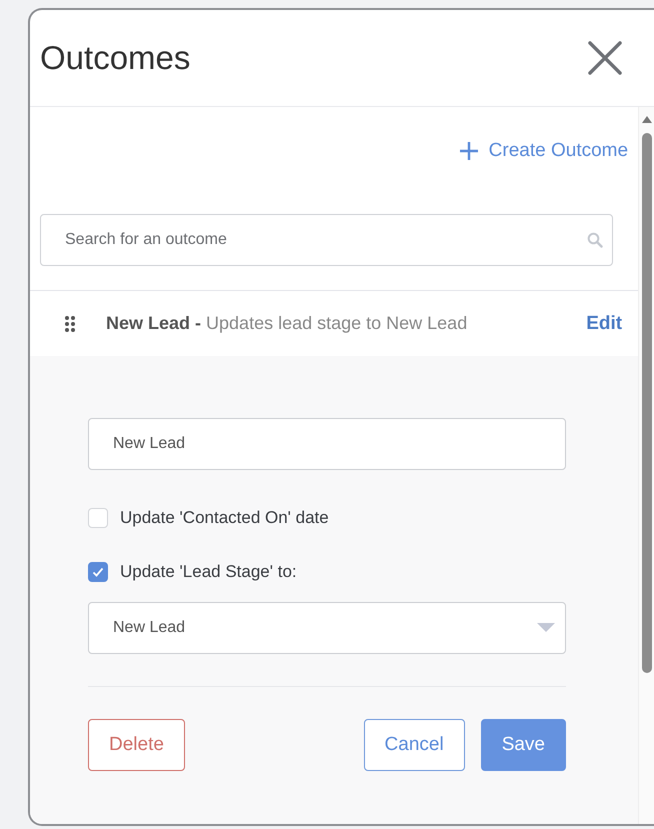 The image size is (654, 829). Describe the element at coordinates (208, 572) in the screenshot. I see `checkbox-label: Update 'Lead Stage' to:` at that location.